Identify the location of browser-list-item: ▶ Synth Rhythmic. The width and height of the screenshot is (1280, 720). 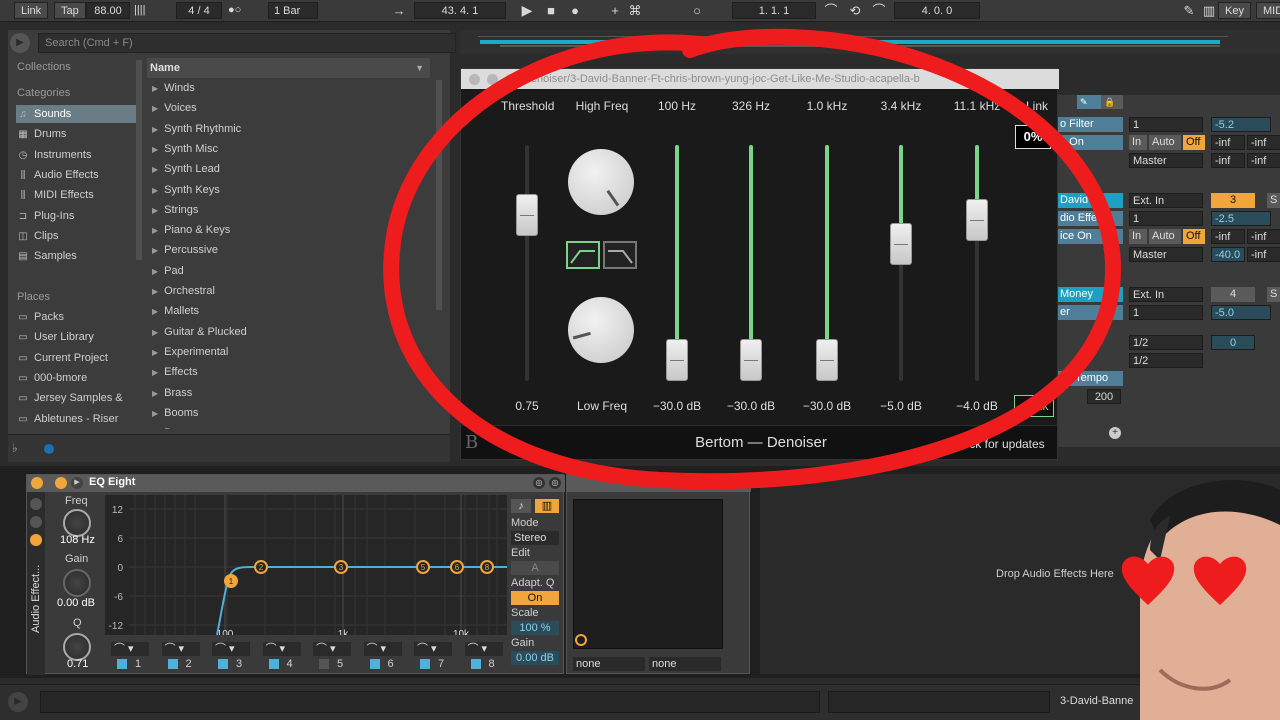
(196, 129).